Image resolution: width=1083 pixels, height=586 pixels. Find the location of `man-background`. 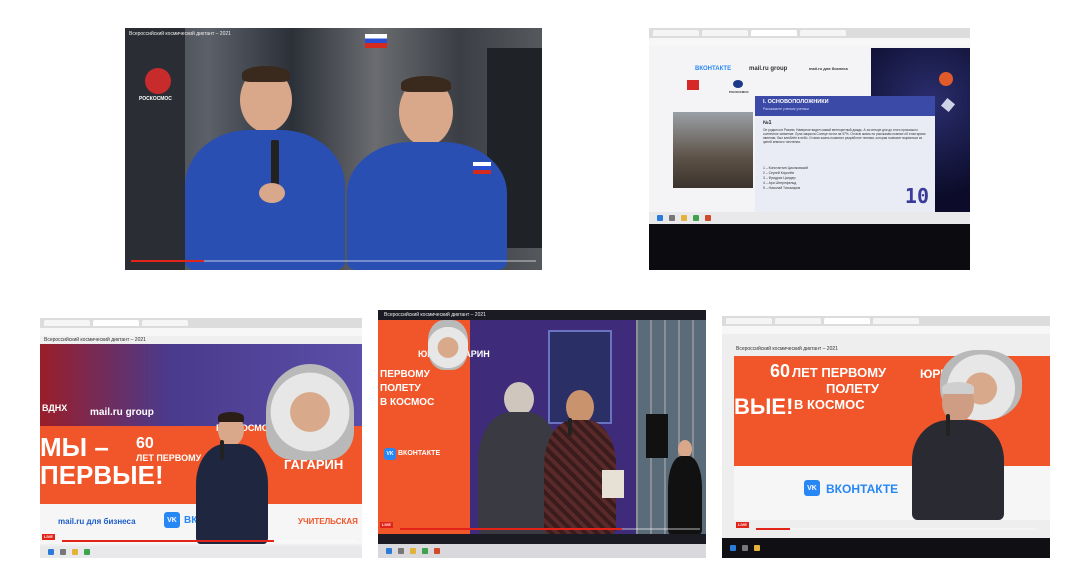

man-background is located at coordinates (685, 487).